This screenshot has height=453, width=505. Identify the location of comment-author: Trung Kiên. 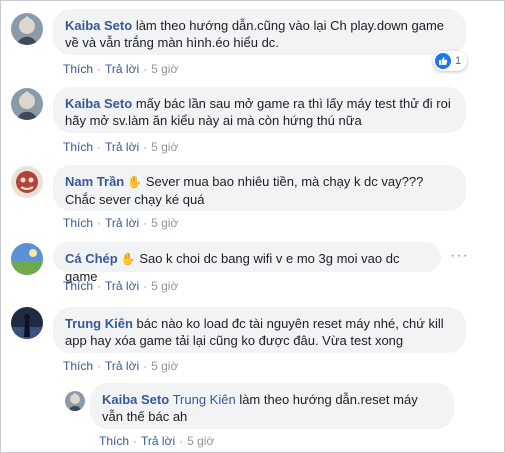
(99, 323).